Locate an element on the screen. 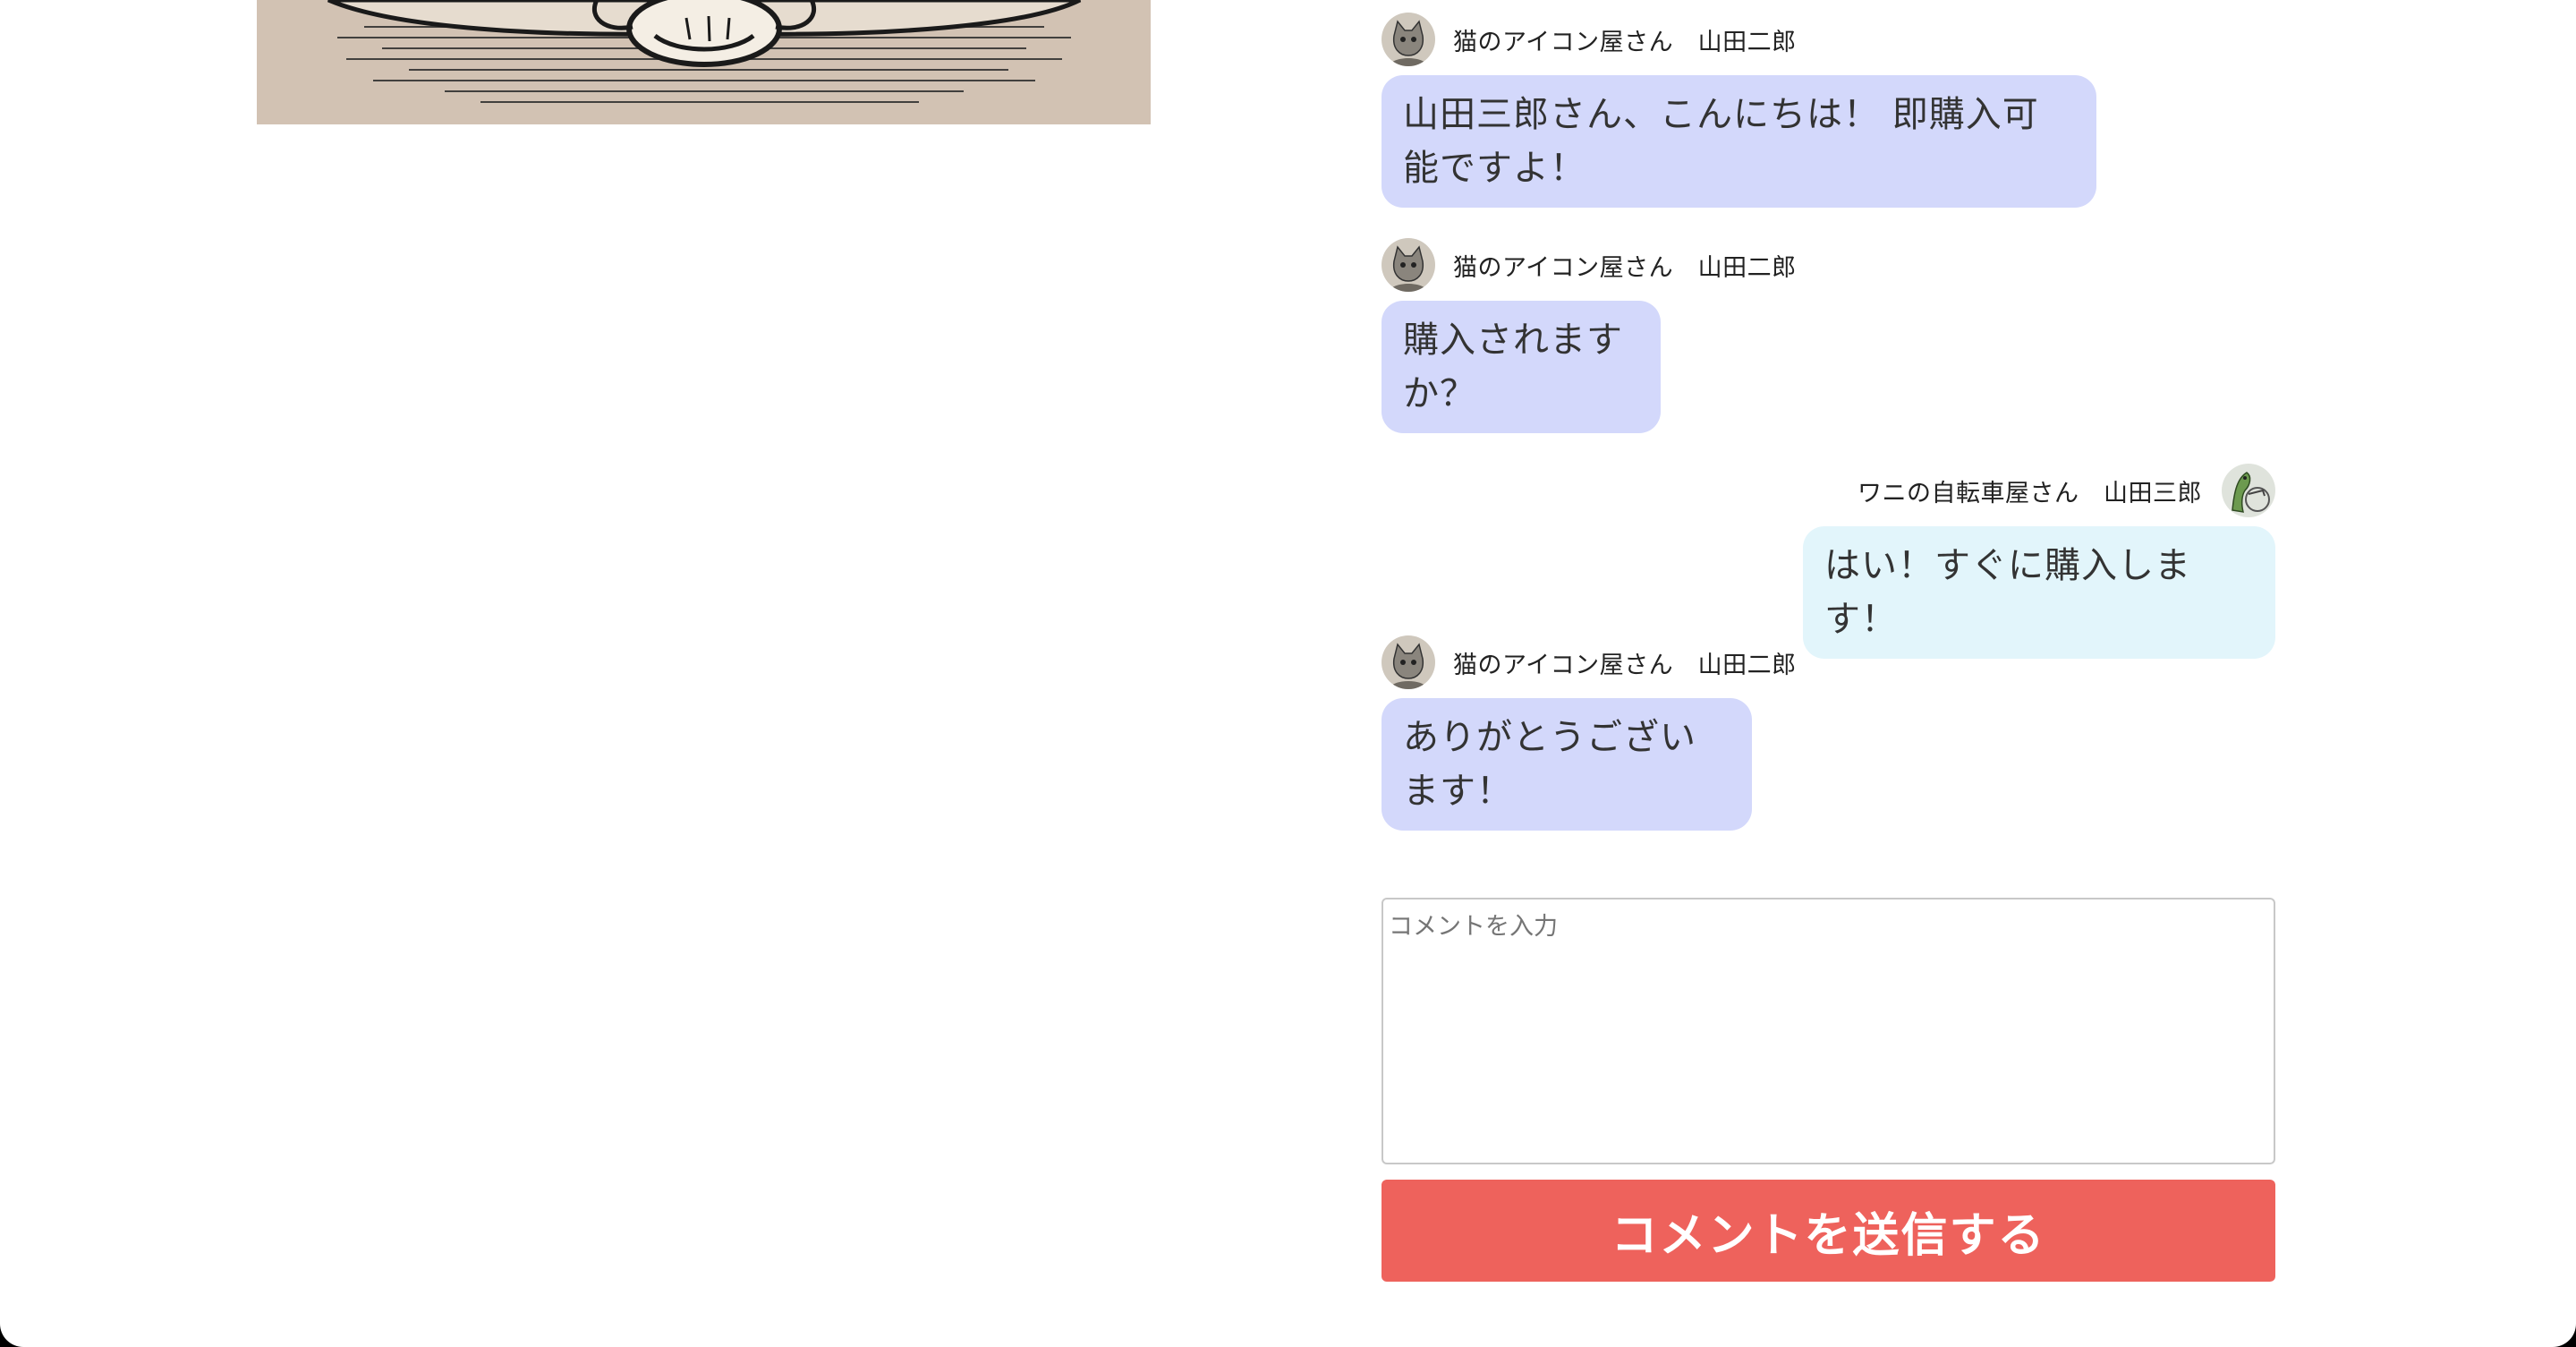 Image resolution: width=2576 pixels, height=1347 pixels. message-header: ワニの自転車屋さん 山田三郎 is located at coordinates (2066, 491).